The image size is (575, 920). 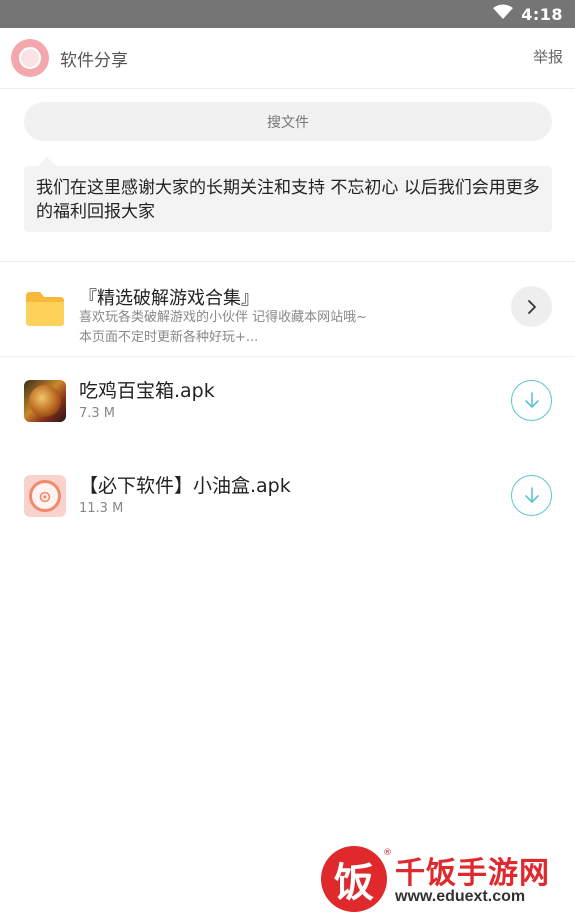 I want to click on xiaoyouhe-app-icon: ⊙, so click(x=45, y=496).